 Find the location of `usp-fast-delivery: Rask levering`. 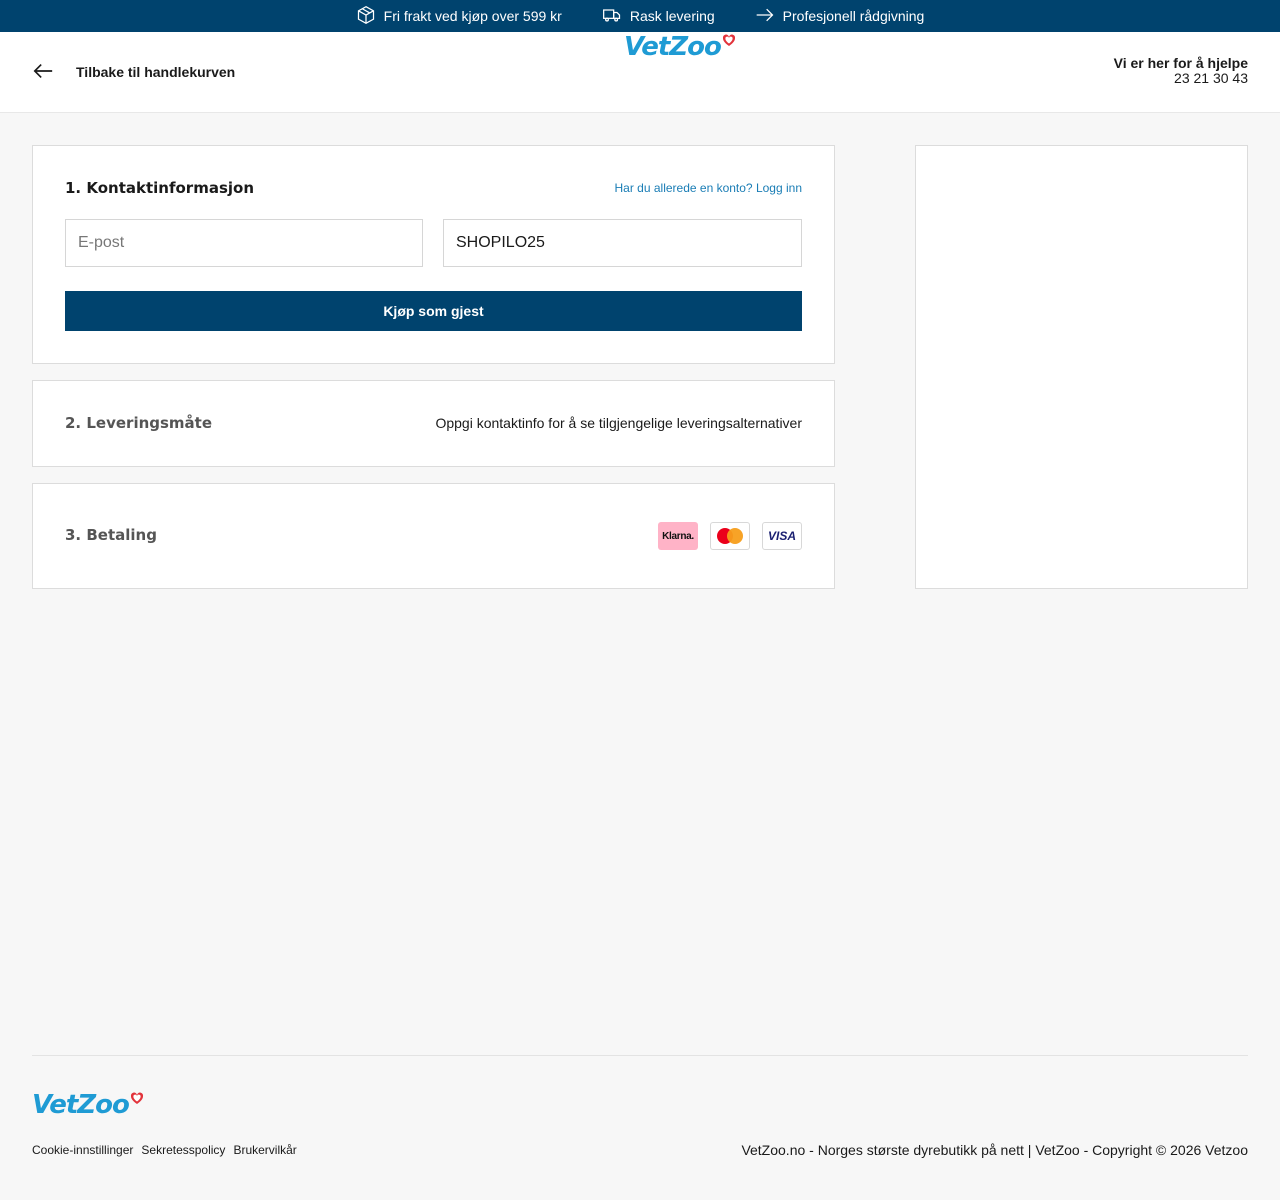

usp-fast-delivery: Rask levering is located at coordinates (658, 16).